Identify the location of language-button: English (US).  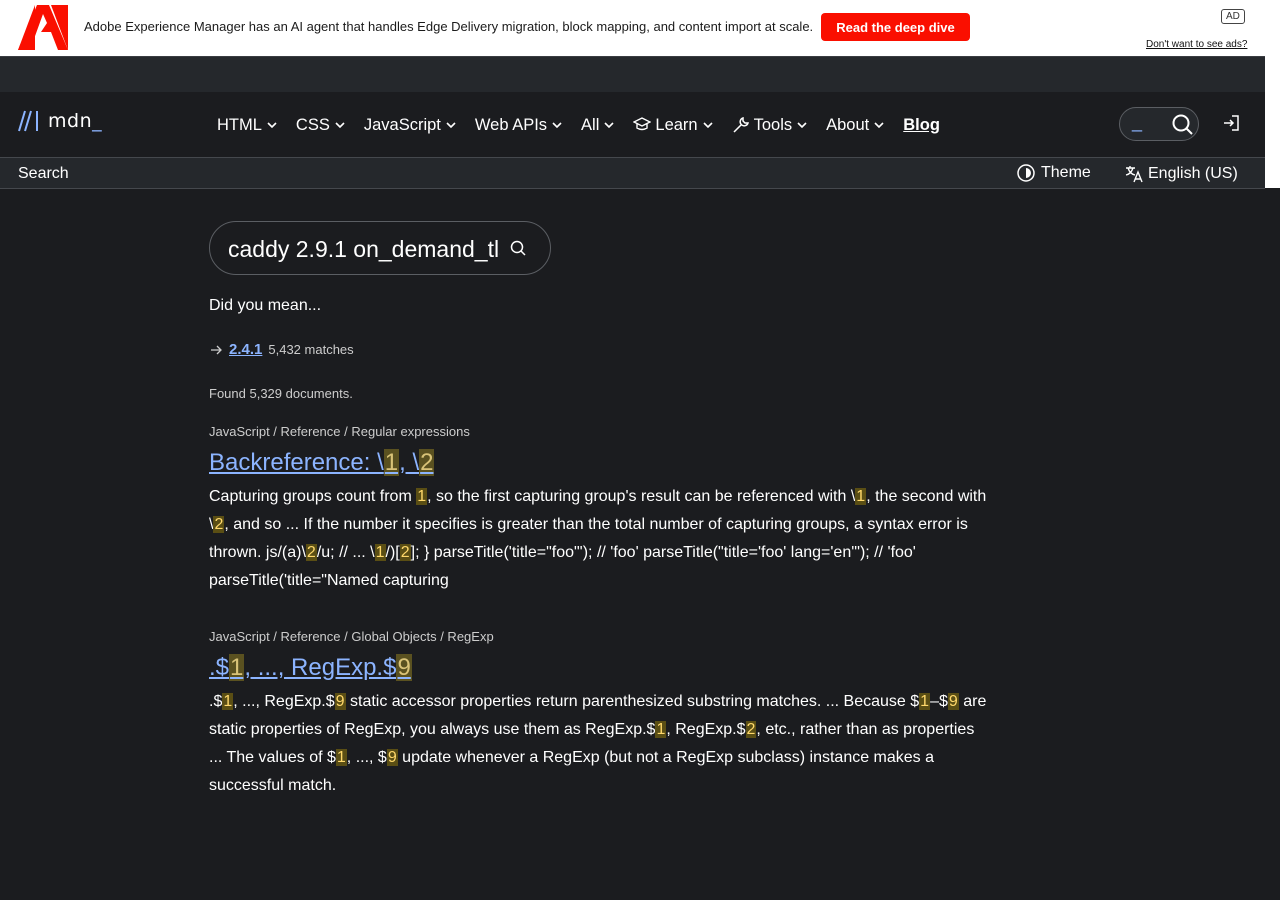
(1181, 173).